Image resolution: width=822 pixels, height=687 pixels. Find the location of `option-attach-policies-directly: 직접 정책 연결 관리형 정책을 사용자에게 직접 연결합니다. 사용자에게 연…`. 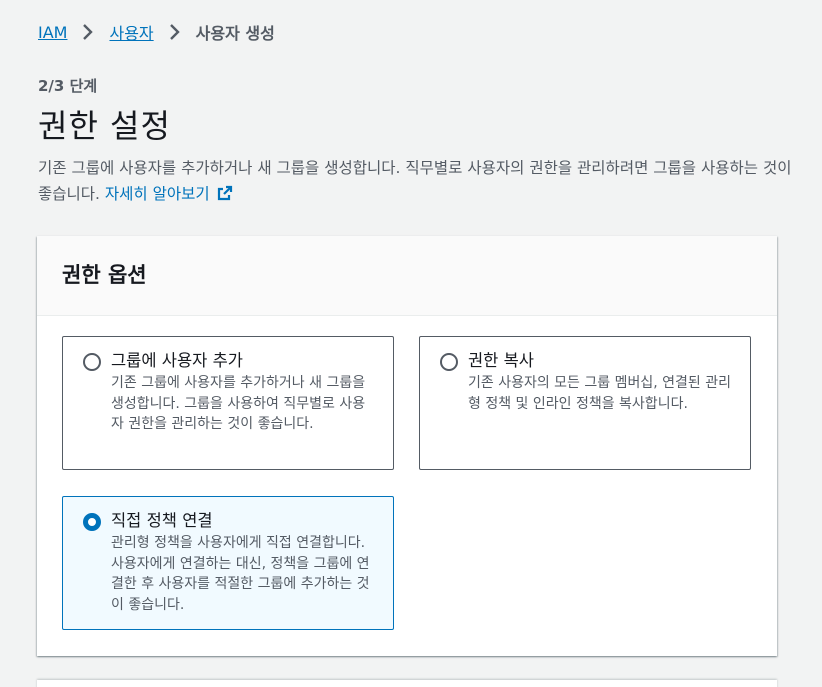

option-attach-policies-directly: 직접 정책 연결 관리형 정책을 사용자에게 직접 연결합니다. 사용자에게 연… is located at coordinates (228, 563).